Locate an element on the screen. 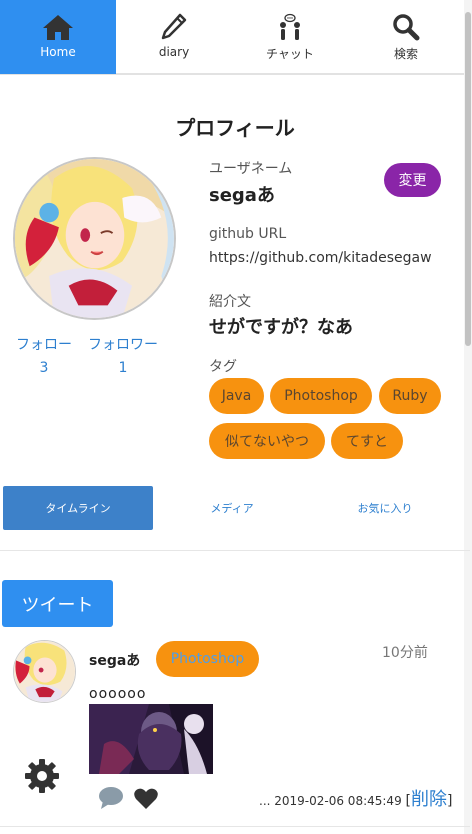 The width and height of the screenshot is (472, 834). follower-label: フォロワー is located at coordinates (123, 345).